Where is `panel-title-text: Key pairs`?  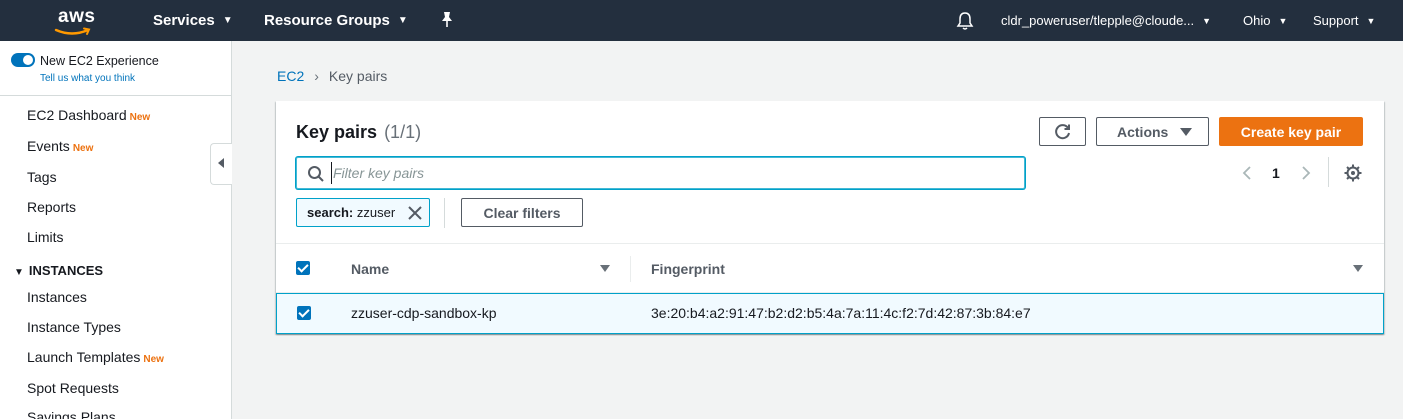 panel-title-text: Key pairs is located at coordinates (337, 132).